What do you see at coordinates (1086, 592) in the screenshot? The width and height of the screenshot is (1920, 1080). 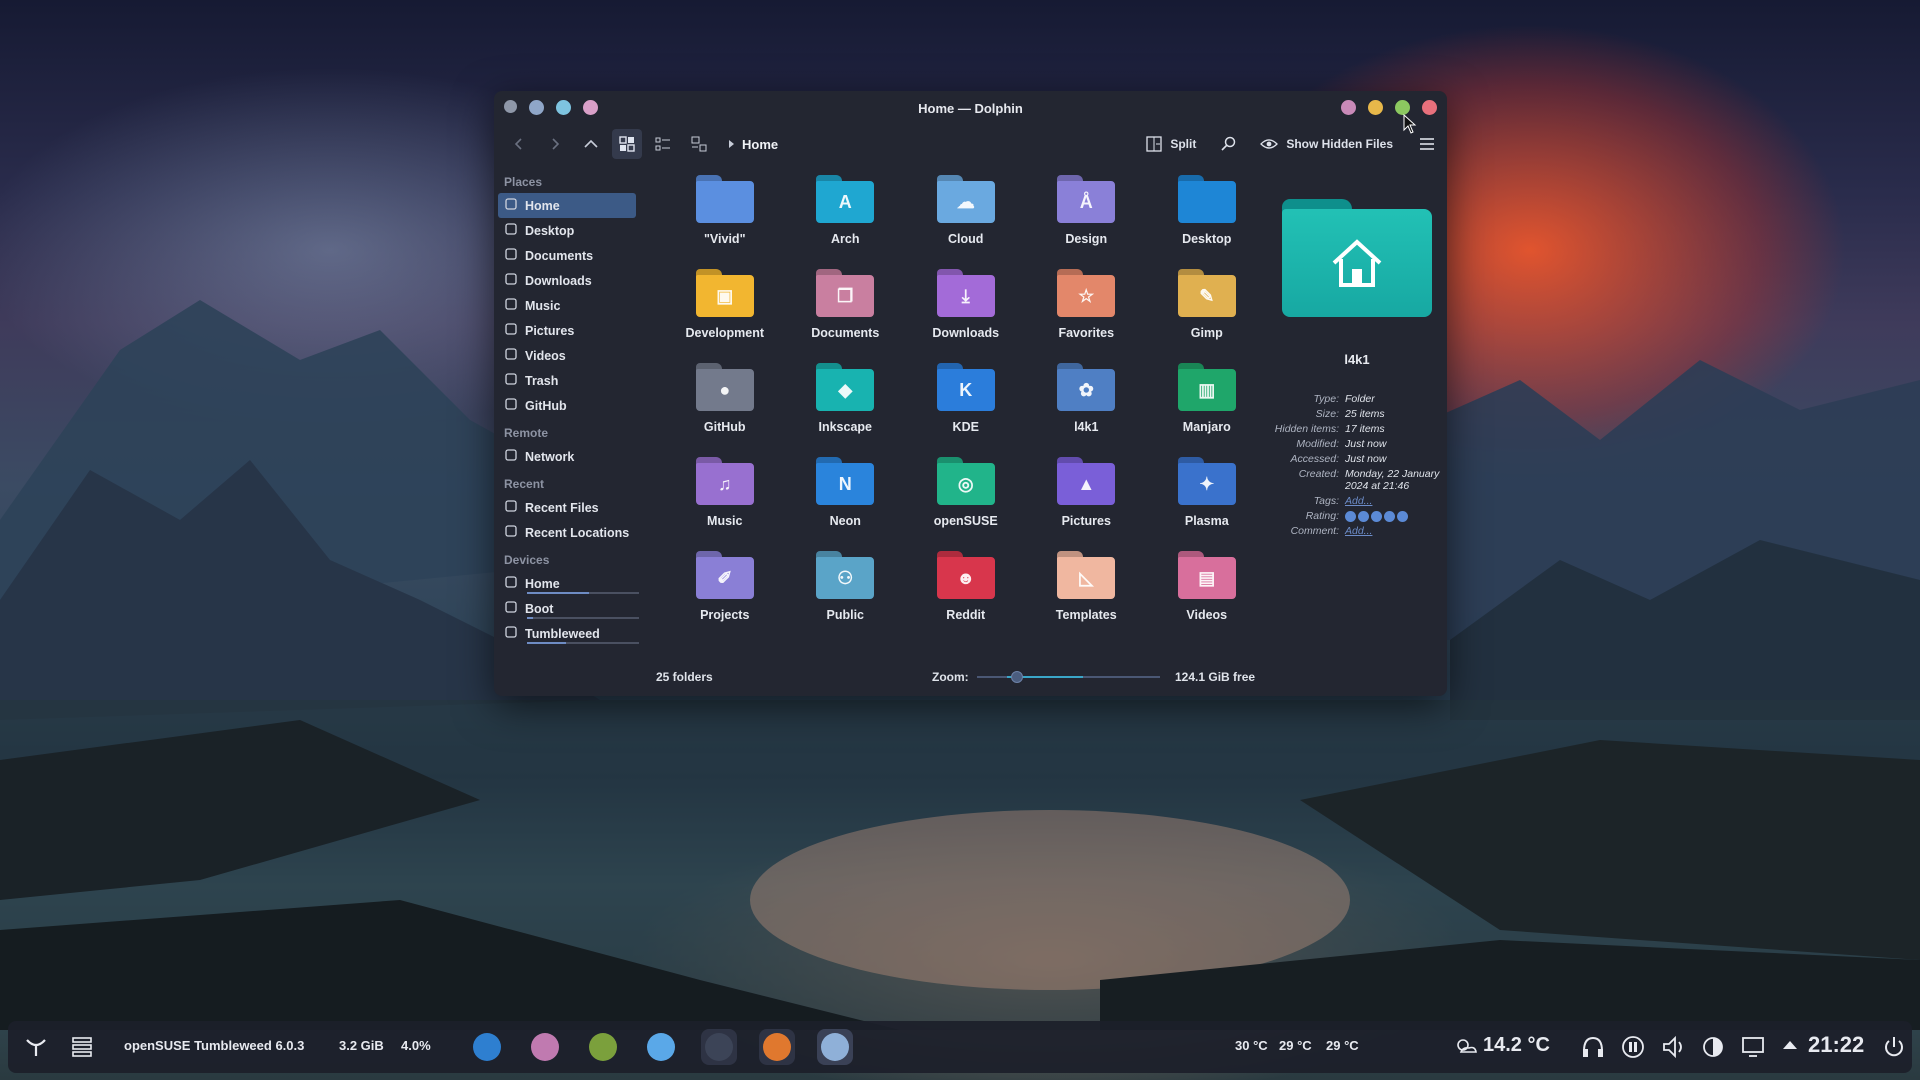 I see `folder-item: ◺ Templates` at bounding box center [1086, 592].